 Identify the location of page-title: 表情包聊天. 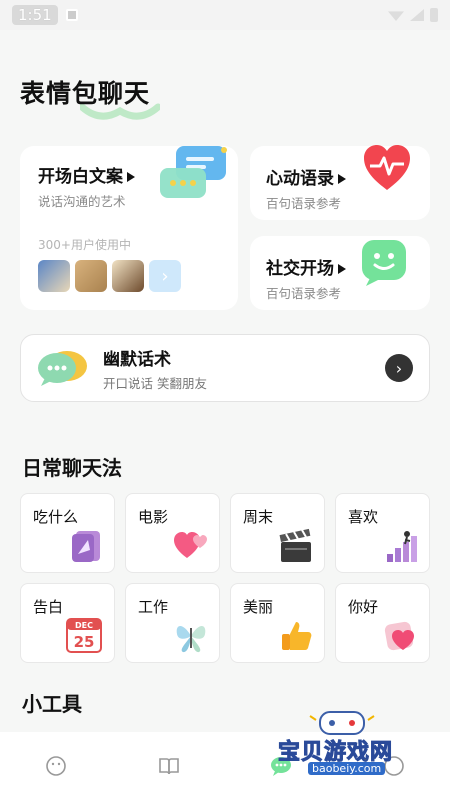
(85, 93).